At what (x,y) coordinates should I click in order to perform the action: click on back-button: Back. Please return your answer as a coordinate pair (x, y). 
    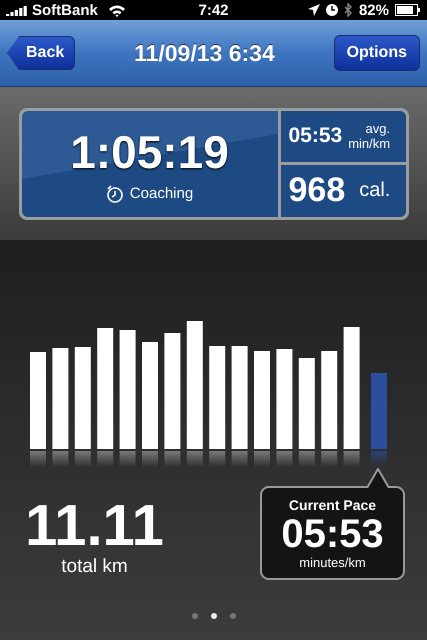
    Looking at the image, I should click on (41, 53).